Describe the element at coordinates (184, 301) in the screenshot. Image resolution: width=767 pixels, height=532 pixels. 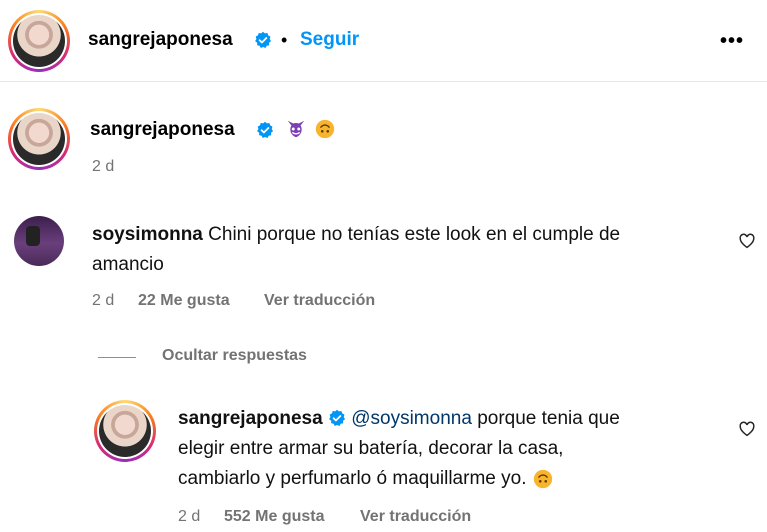
I see `comment-likes: 22 Me gusta` at that location.